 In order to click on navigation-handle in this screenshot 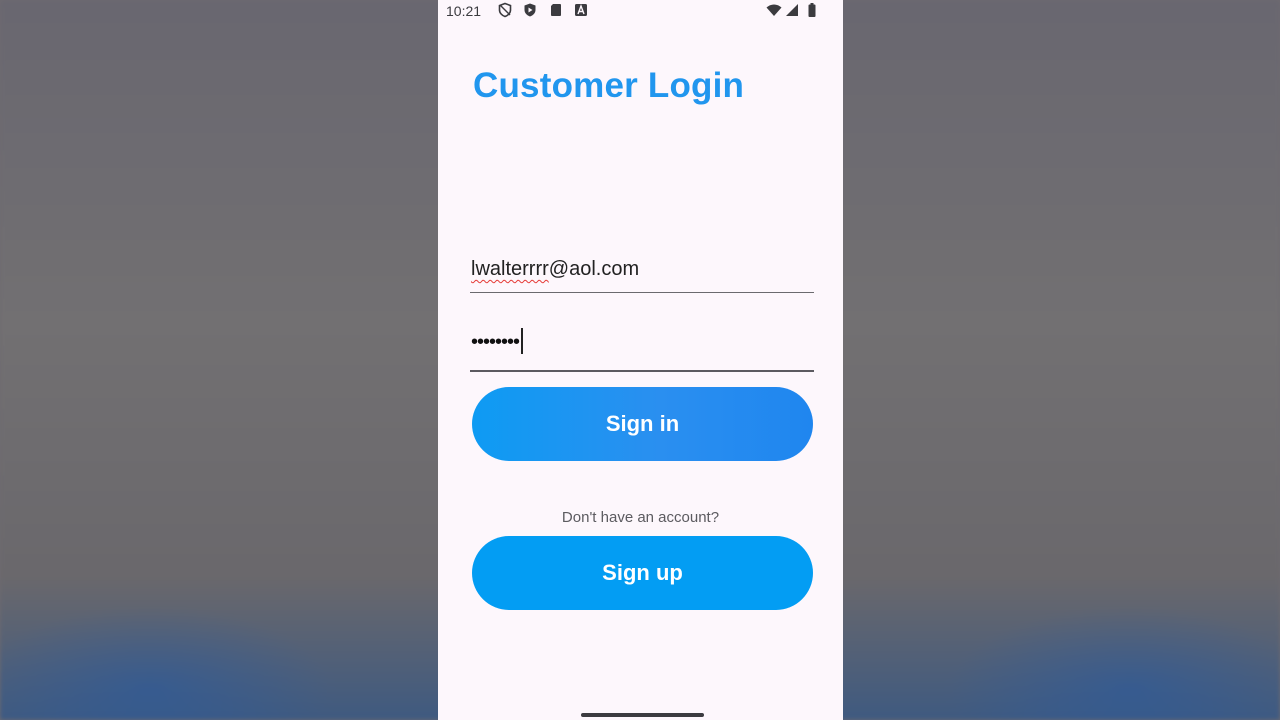, I will do `click(642, 715)`.